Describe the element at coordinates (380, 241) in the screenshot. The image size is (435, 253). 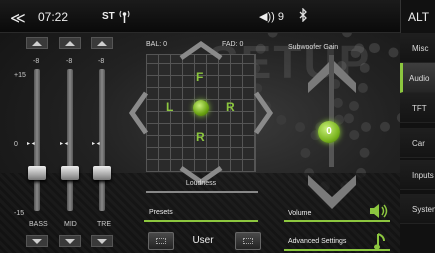
I see `music-note-icon` at that location.